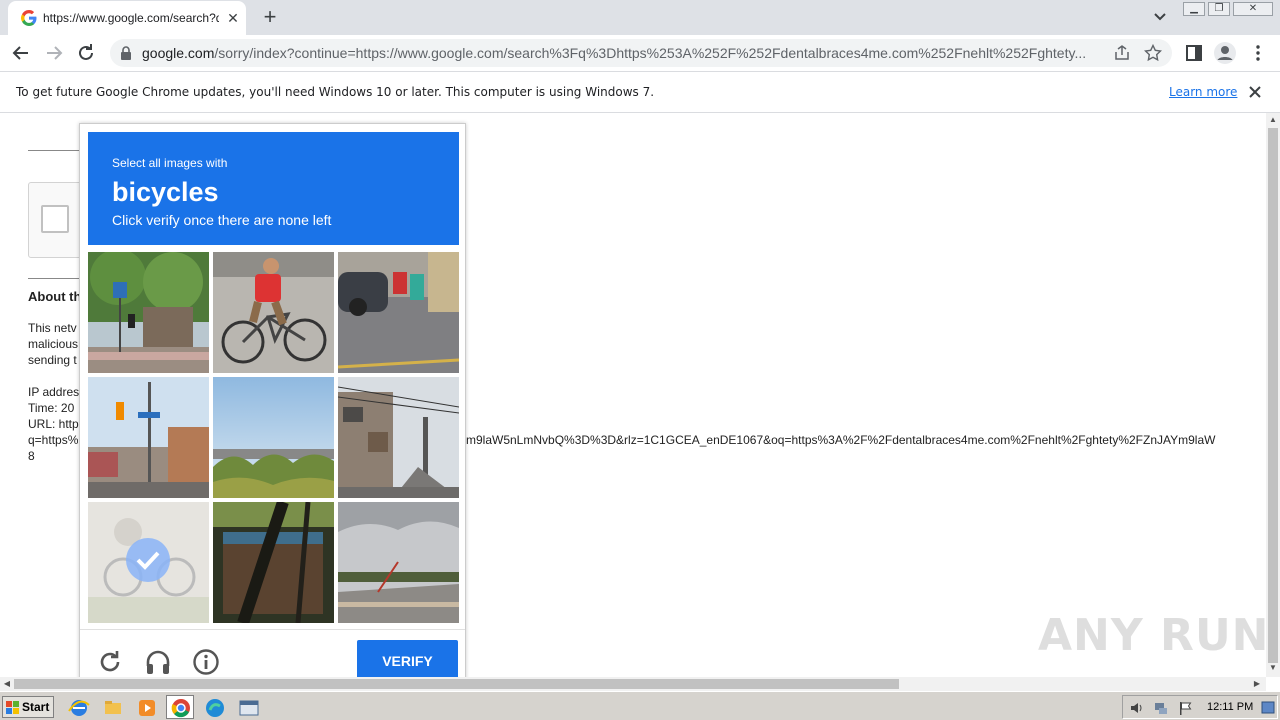  Describe the element at coordinates (170, 163) in the screenshot. I see `challenge-instruction: Select all images with` at that location.